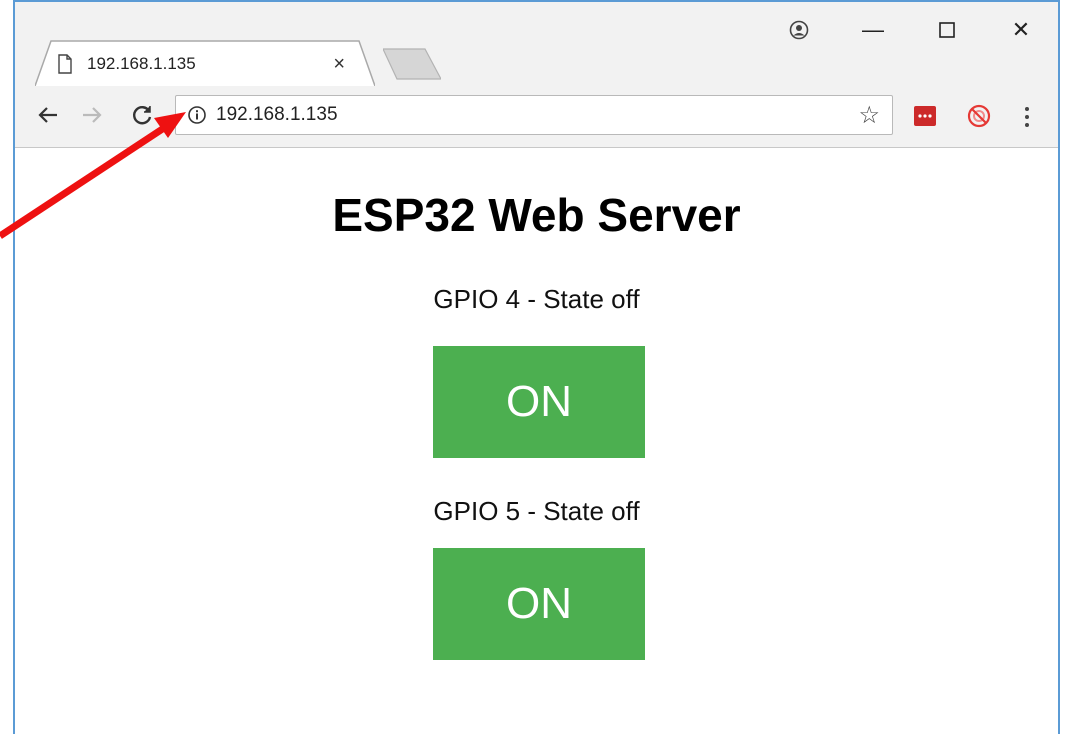 The image size is (1071, 736). Describe the element at coordinates (65, 64) in the screenshot. I see `page-icon` at that location.